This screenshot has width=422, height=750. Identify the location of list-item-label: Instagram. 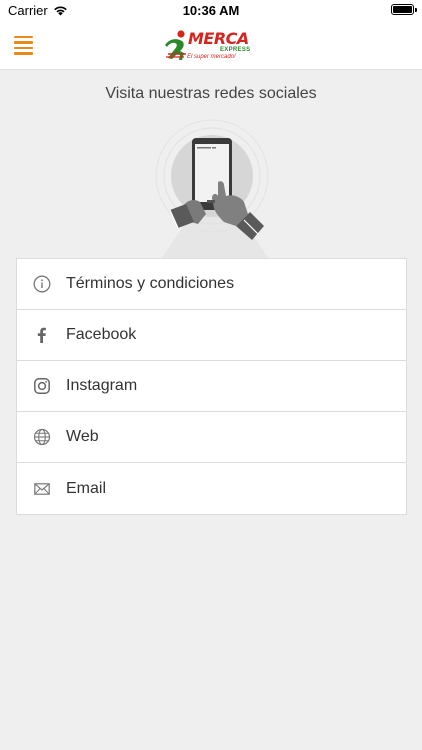
(102, 385).